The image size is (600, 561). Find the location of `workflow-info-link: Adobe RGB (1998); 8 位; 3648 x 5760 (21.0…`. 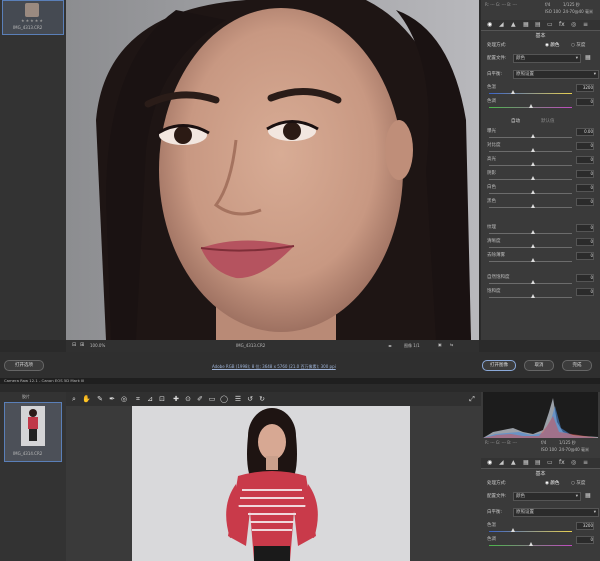

workflow-info-link: Adobe RGB (1998); 8 位; 3648 x 5760 (21.0… is located at coordinates (274, 367).